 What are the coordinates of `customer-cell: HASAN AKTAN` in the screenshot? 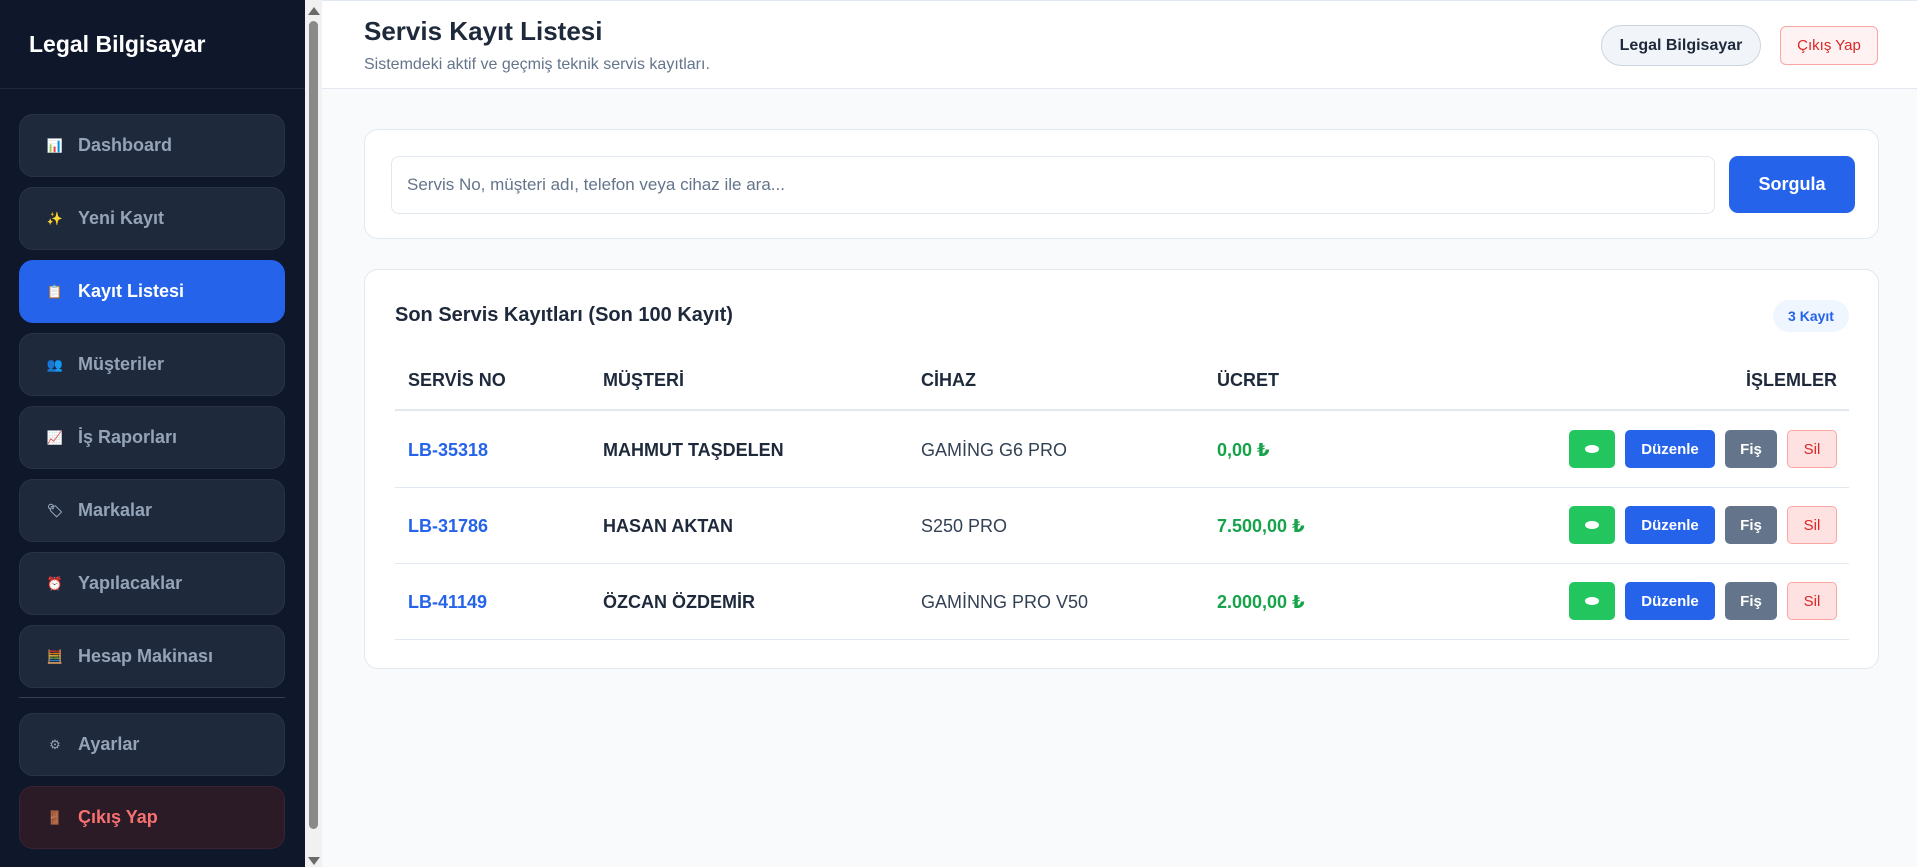 It's located at (668, 526).